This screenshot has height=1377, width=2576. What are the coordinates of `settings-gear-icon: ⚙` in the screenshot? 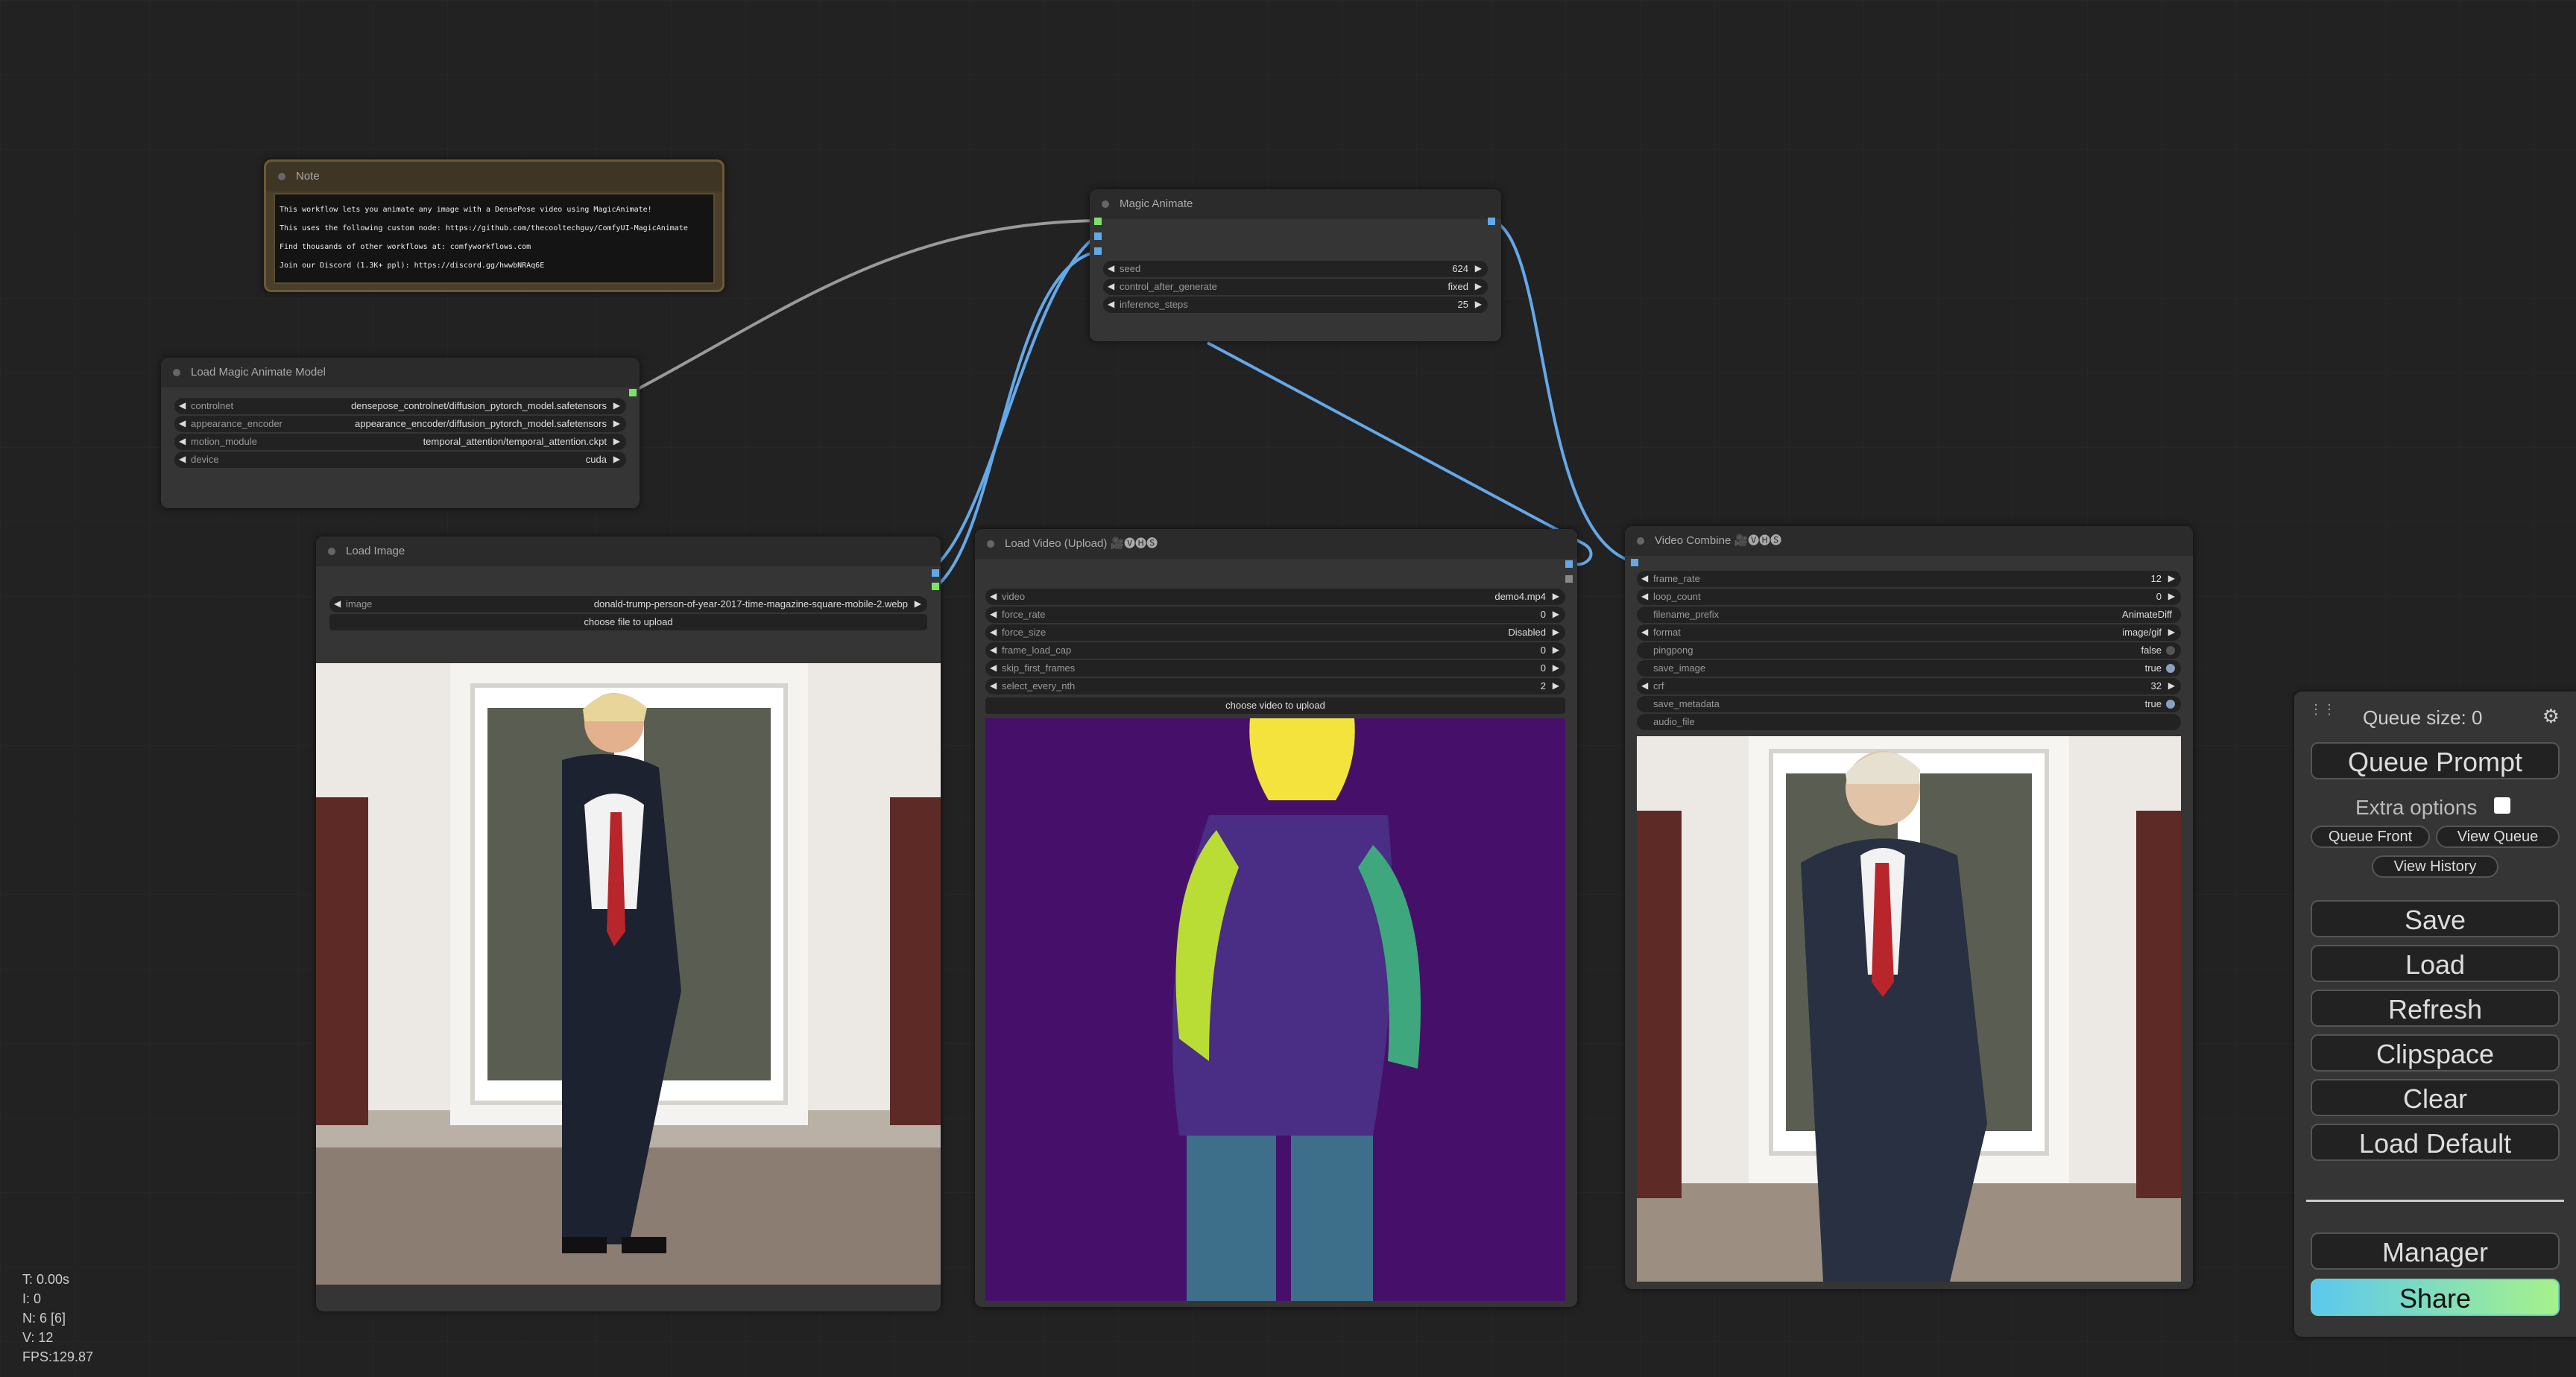 It's located at (2551, 716).